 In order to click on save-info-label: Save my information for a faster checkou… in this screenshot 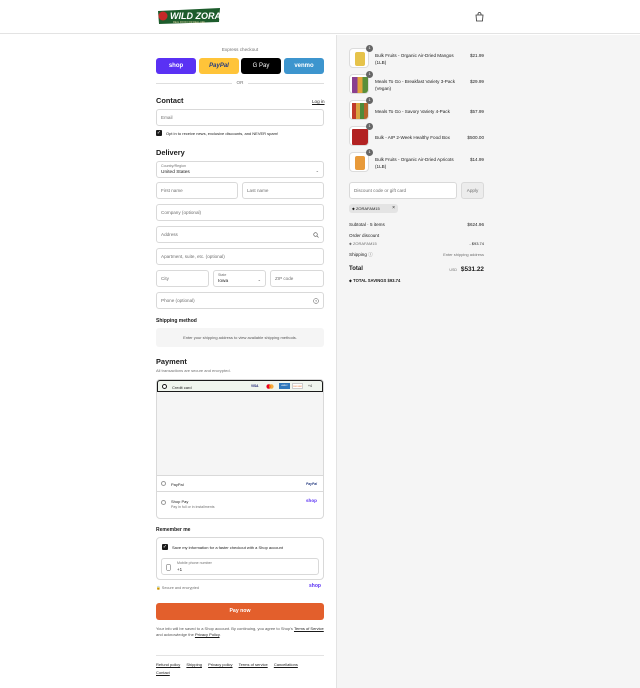, I will do `click(227, 547)`.